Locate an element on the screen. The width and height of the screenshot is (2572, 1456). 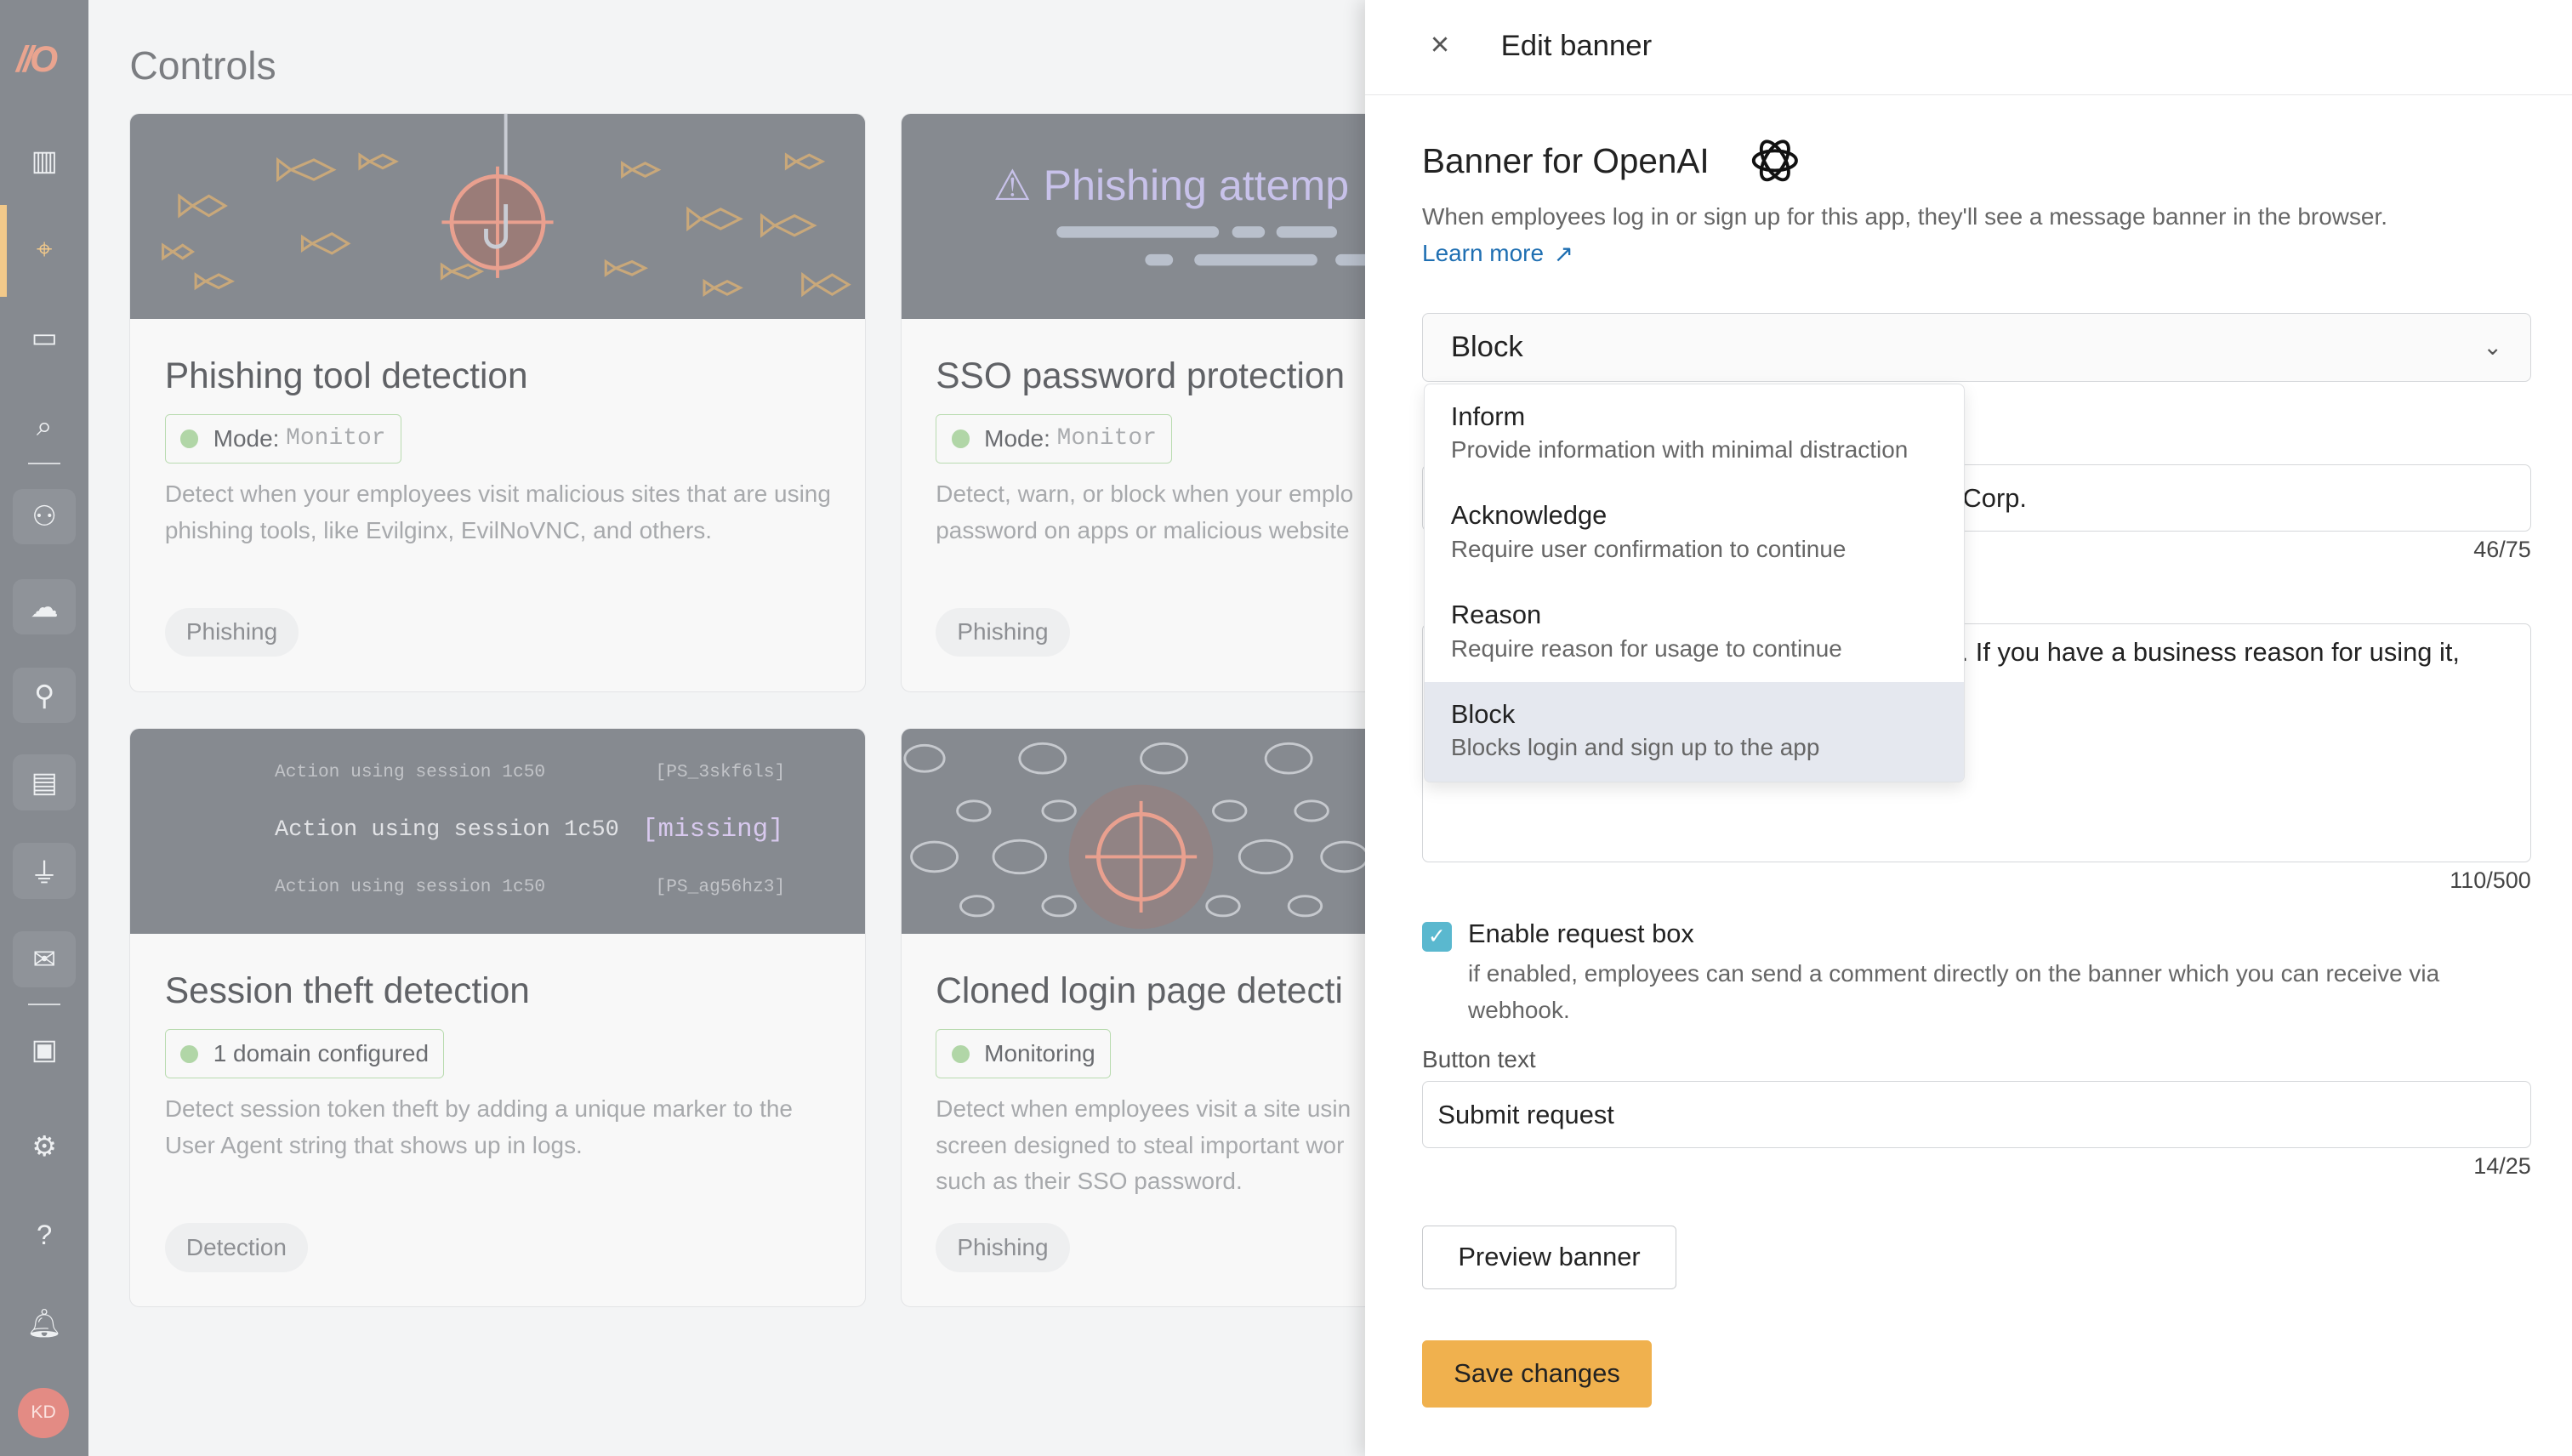
badge-label: 1 domain configured is located at coordinates (322, 1053).